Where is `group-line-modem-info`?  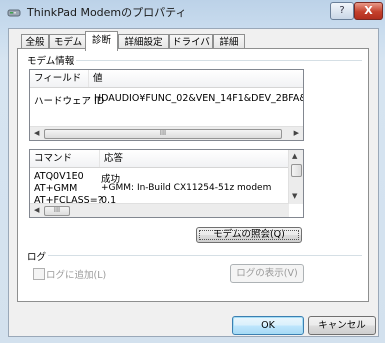 group-line-modem-info is located at coordinates (218, 60).